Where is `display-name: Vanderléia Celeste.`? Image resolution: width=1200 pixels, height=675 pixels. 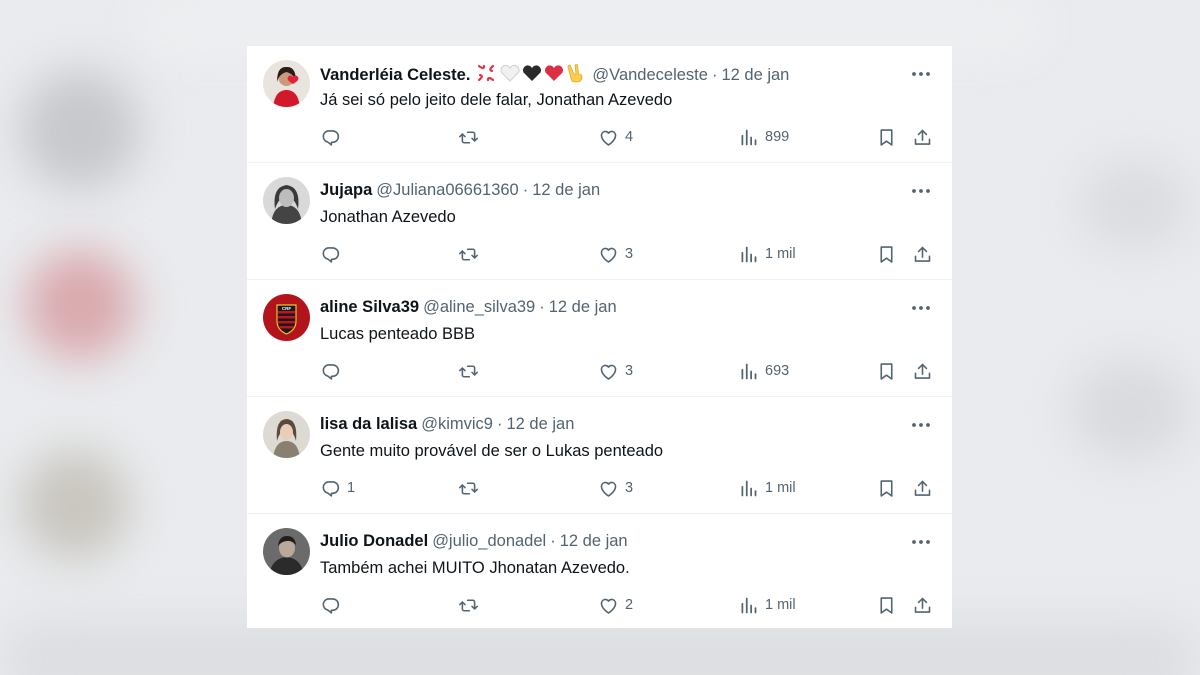
display-name: Vanderléia Celeste. is located at coordinates (395, 75).